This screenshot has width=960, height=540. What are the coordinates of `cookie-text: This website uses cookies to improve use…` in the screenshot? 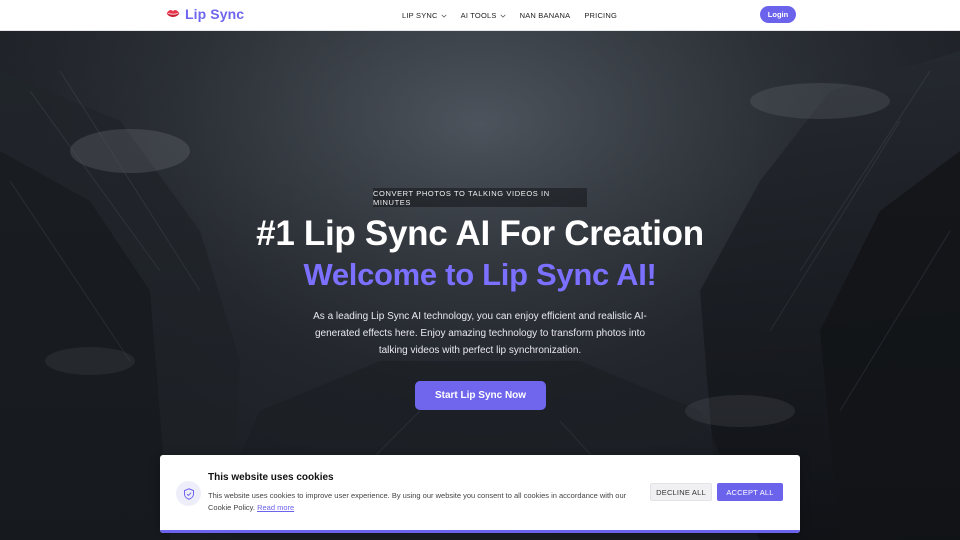 It's located at (423, 502).